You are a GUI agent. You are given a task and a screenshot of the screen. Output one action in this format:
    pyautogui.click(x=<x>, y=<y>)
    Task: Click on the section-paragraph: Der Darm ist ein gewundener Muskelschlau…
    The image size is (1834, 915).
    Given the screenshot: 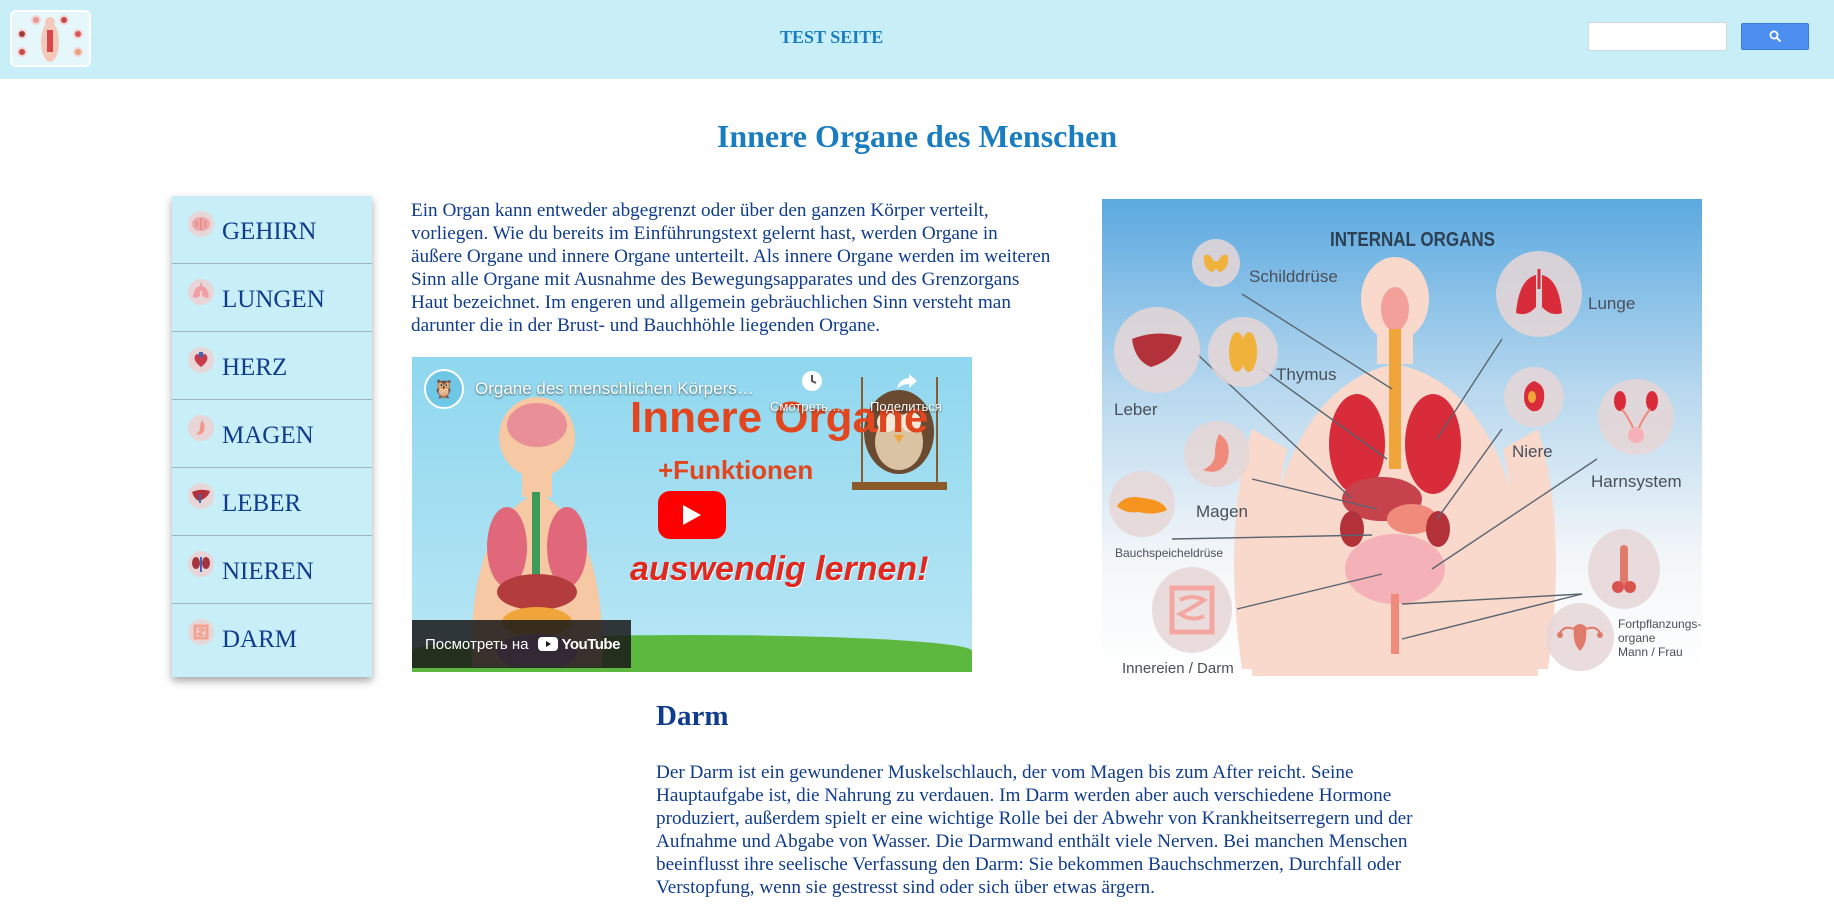 What is the action you would take?
    pyautogui.click(x=1034, y=830)
    